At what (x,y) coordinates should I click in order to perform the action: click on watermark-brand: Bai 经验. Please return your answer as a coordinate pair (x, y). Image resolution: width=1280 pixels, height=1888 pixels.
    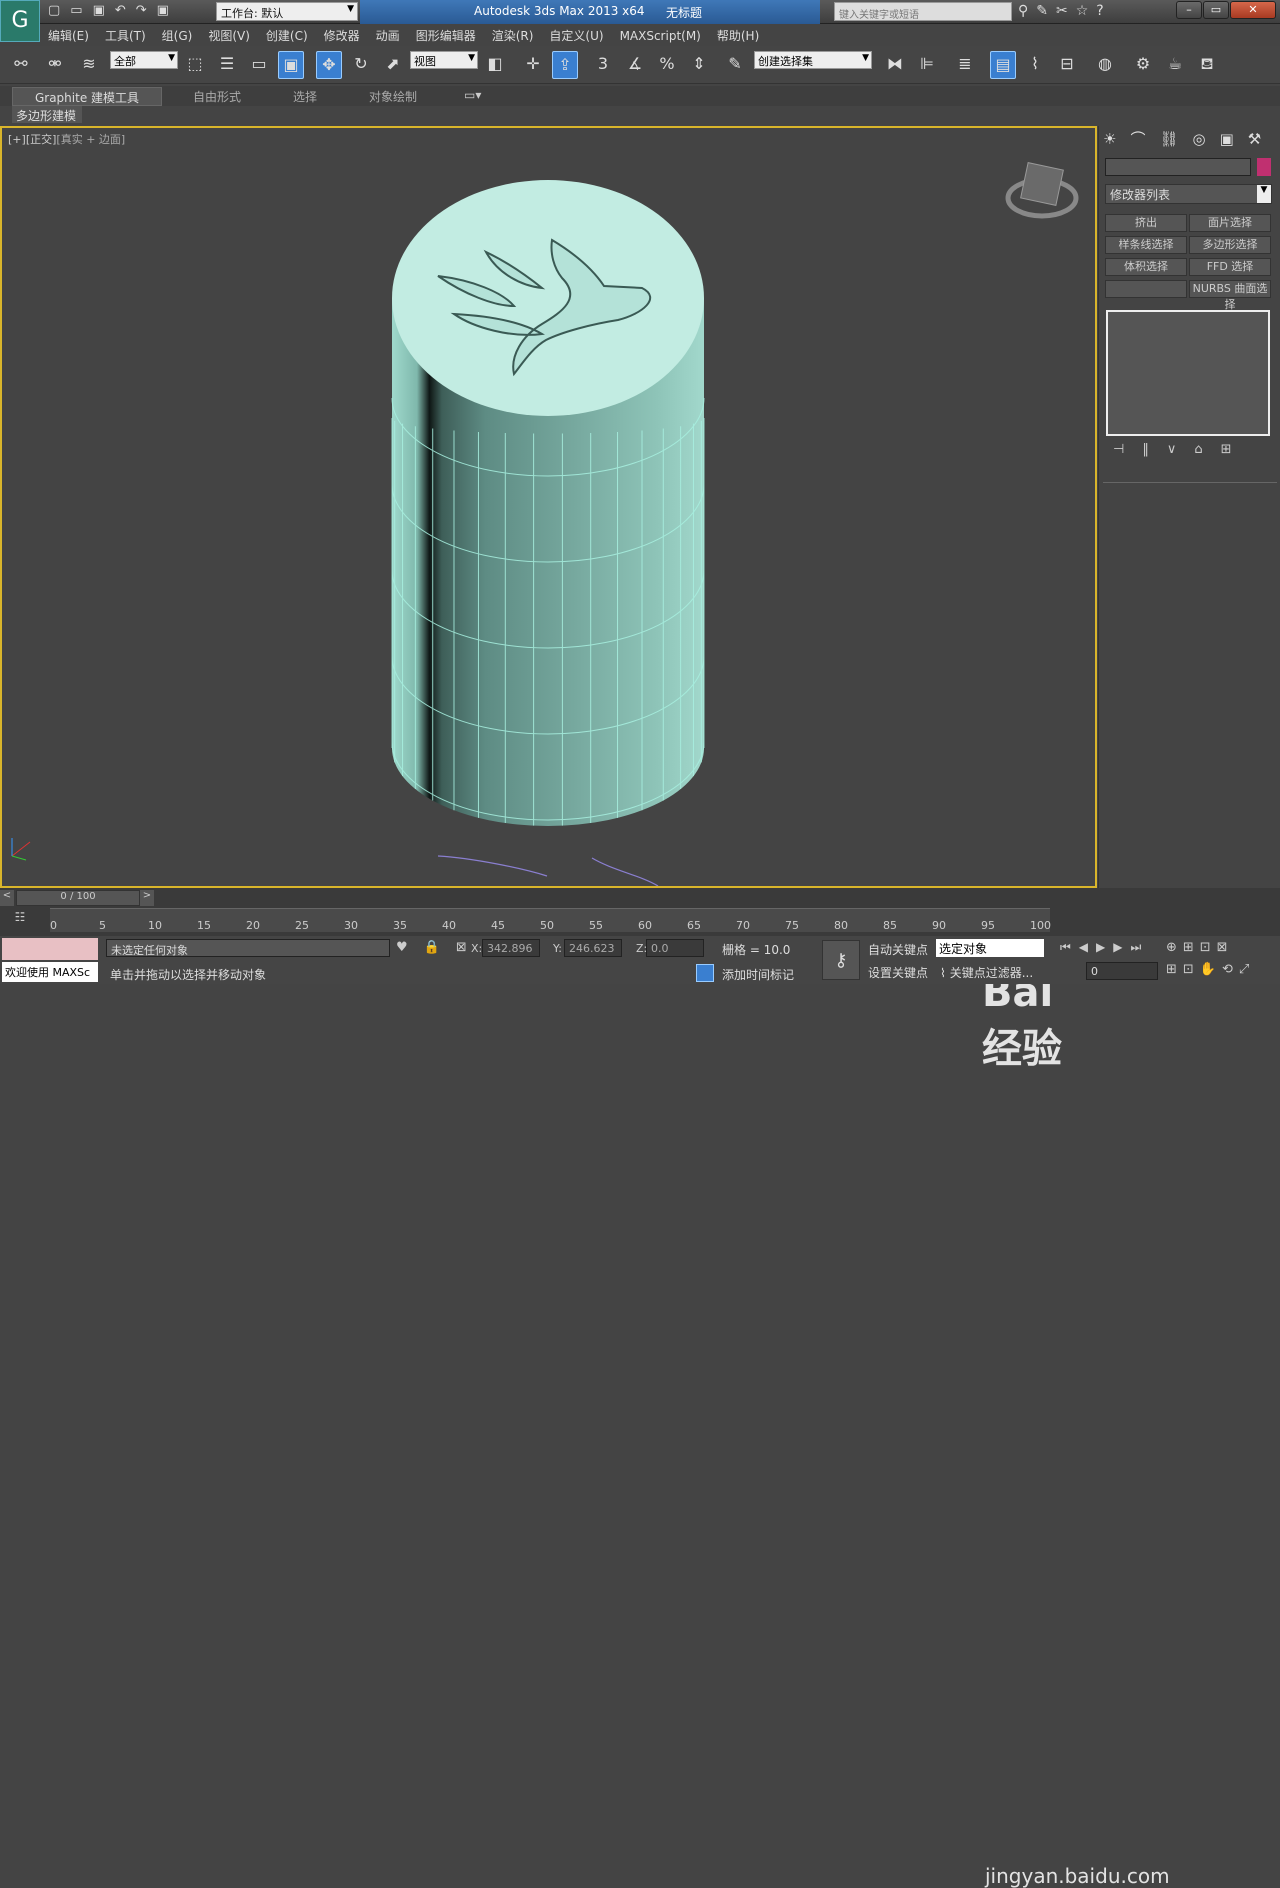
    Looking at the image, I should click on (1022, 1021).